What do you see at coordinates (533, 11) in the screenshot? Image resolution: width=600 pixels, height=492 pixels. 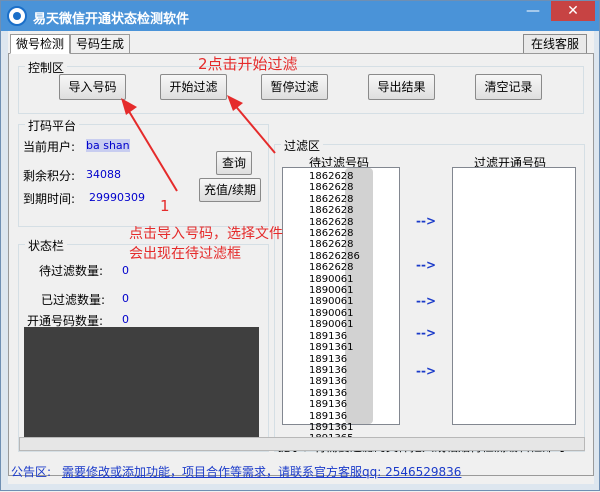 I see `minimize-button: —` at bounding box center [533, 11].